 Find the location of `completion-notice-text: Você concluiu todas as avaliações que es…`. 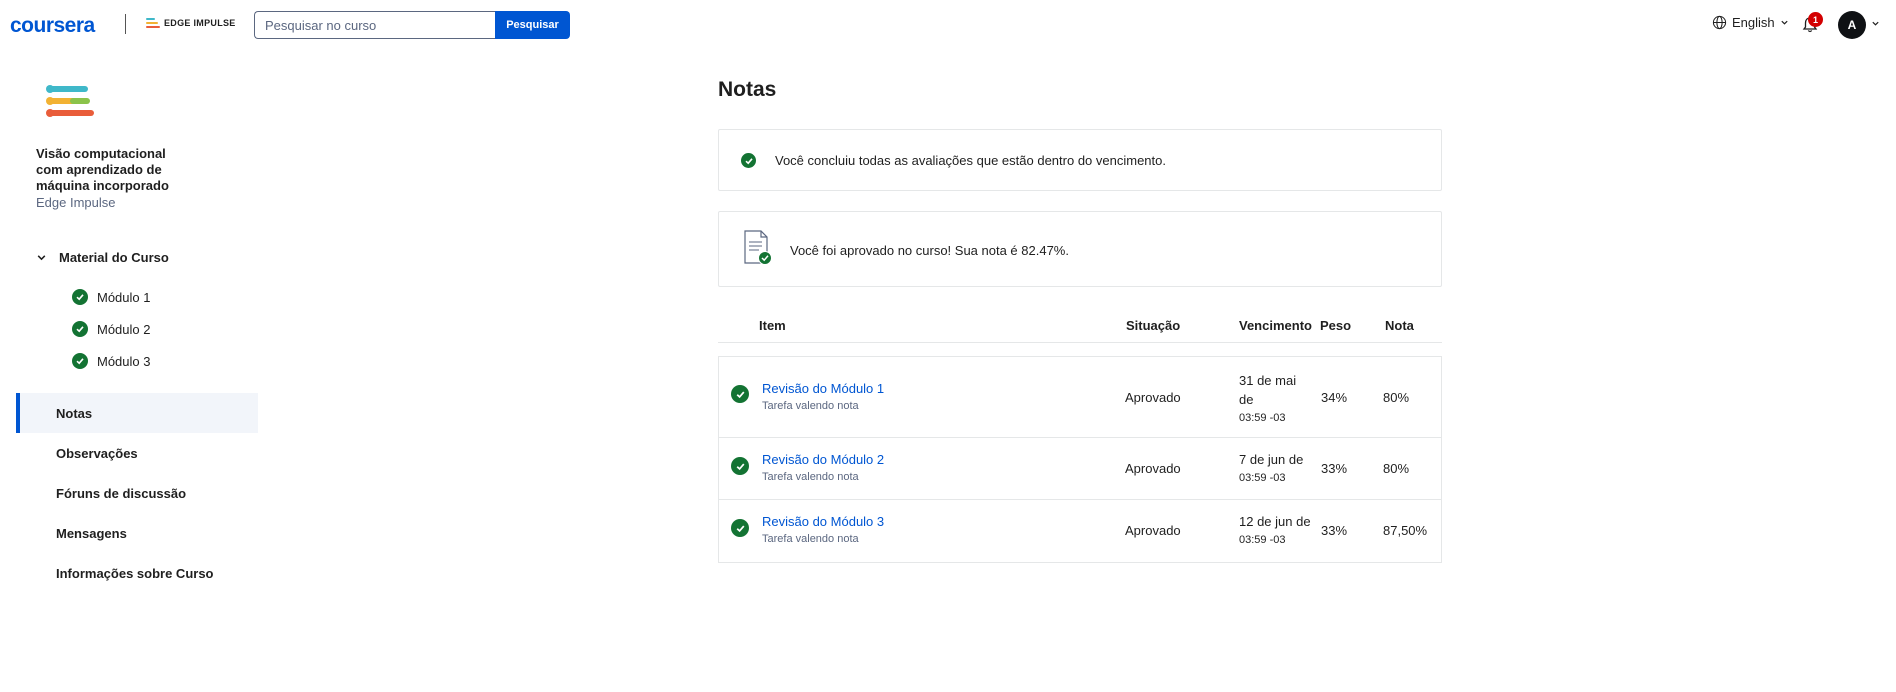

completion-notice-text: Você concluiu todas as avaliações que es… is located at coordinates (970, 160).